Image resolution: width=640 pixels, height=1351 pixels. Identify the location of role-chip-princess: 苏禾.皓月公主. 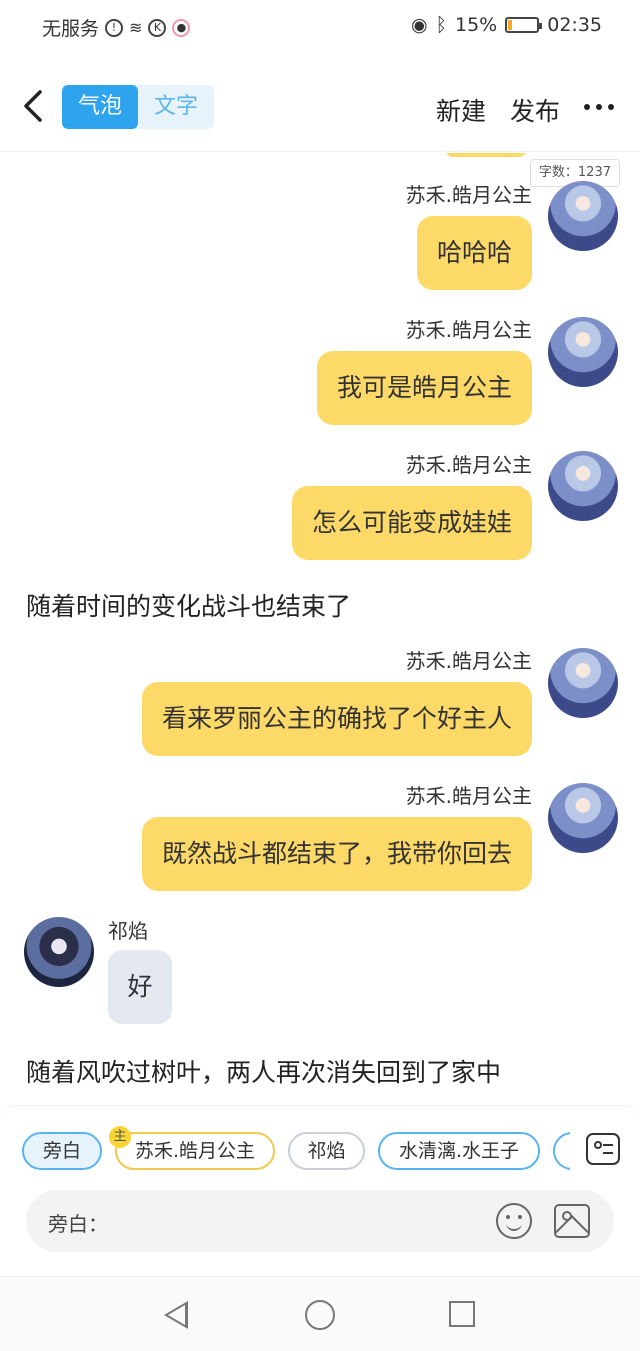
(195, 1151).